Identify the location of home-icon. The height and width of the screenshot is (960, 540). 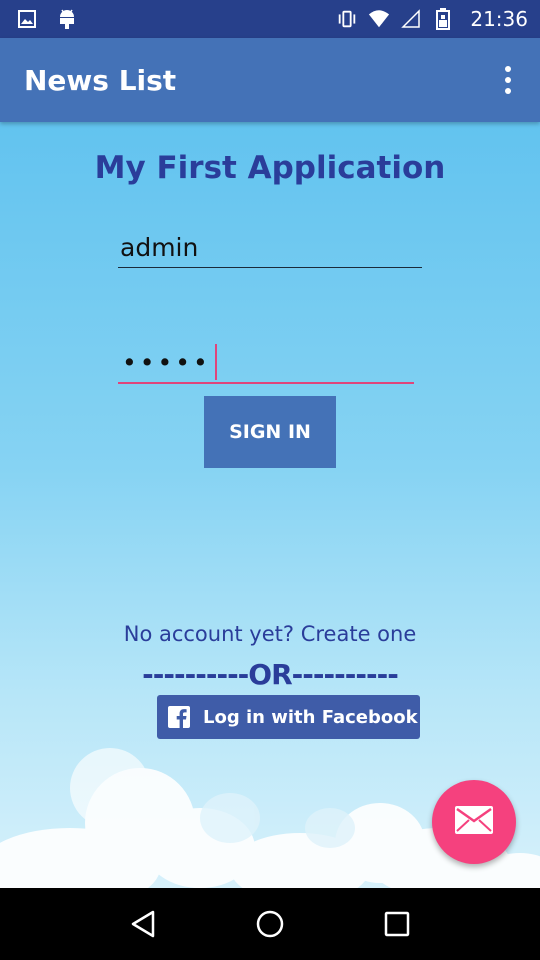
(270, 924).